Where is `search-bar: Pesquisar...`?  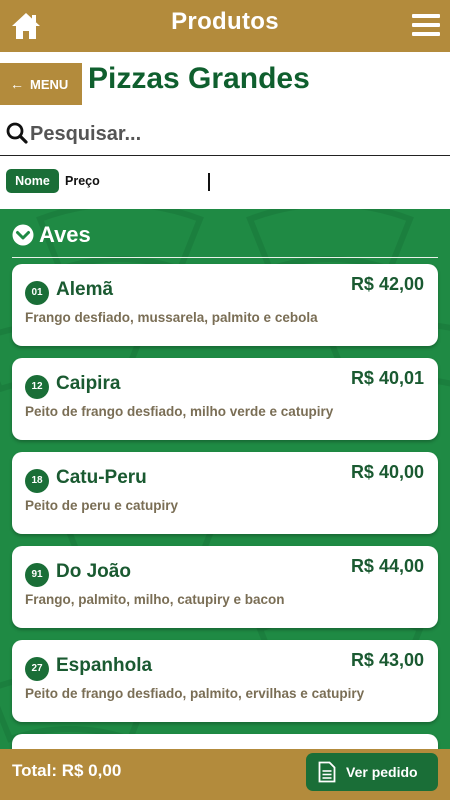
search-bar: Pesquisar... is located at coordinates (225, 135).